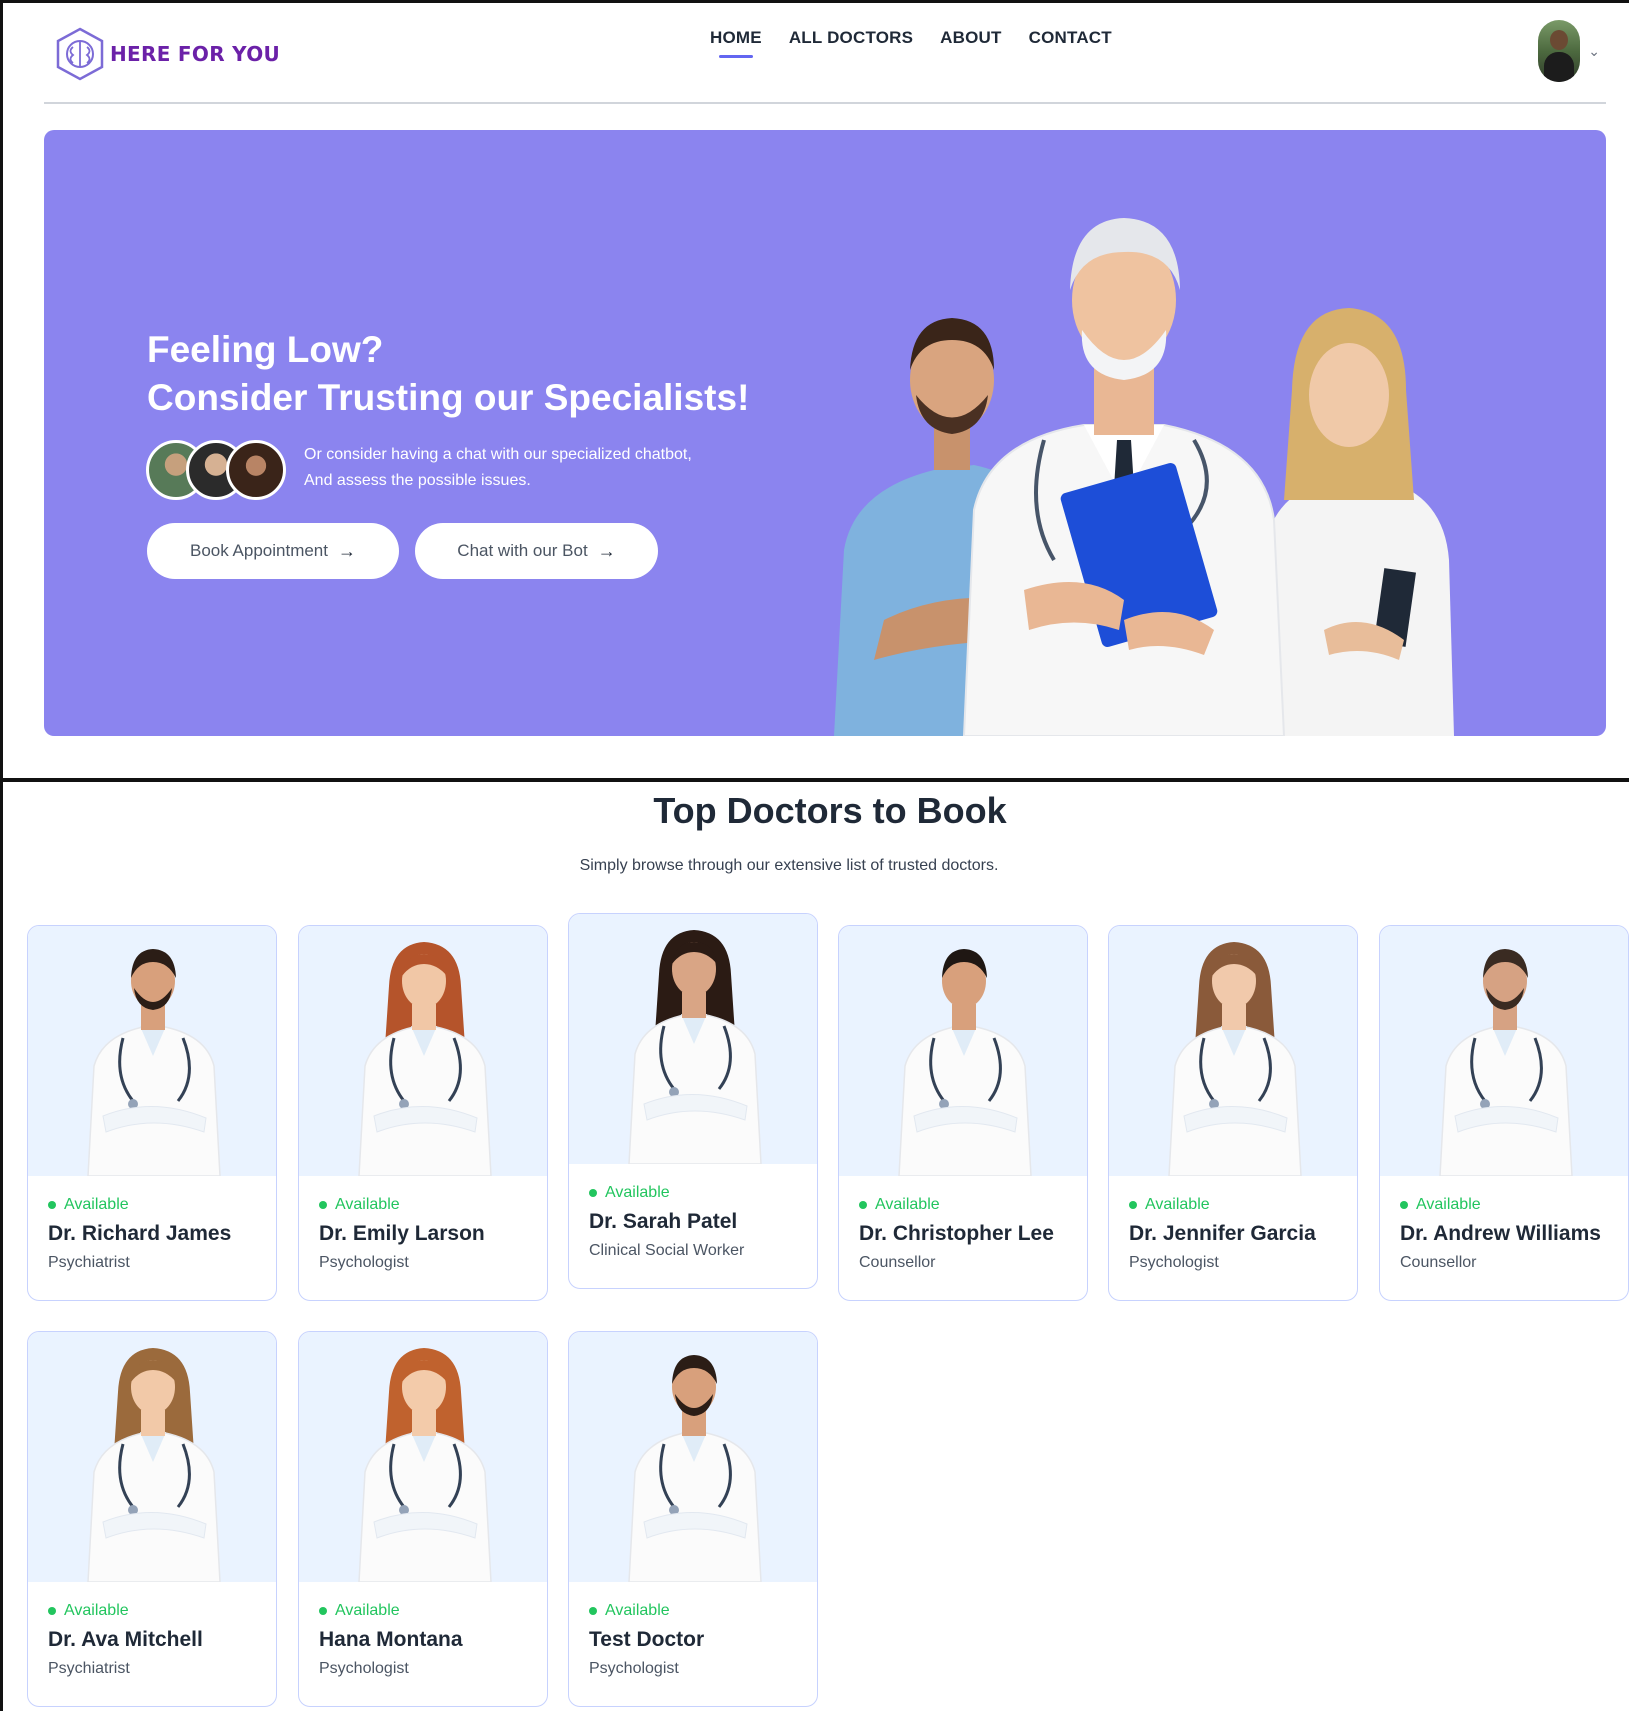 The width and height of the screenshot is (1629, 1711). I want to click on doctor-name: Dr. Ava Mitchell, so click(125, 1639).